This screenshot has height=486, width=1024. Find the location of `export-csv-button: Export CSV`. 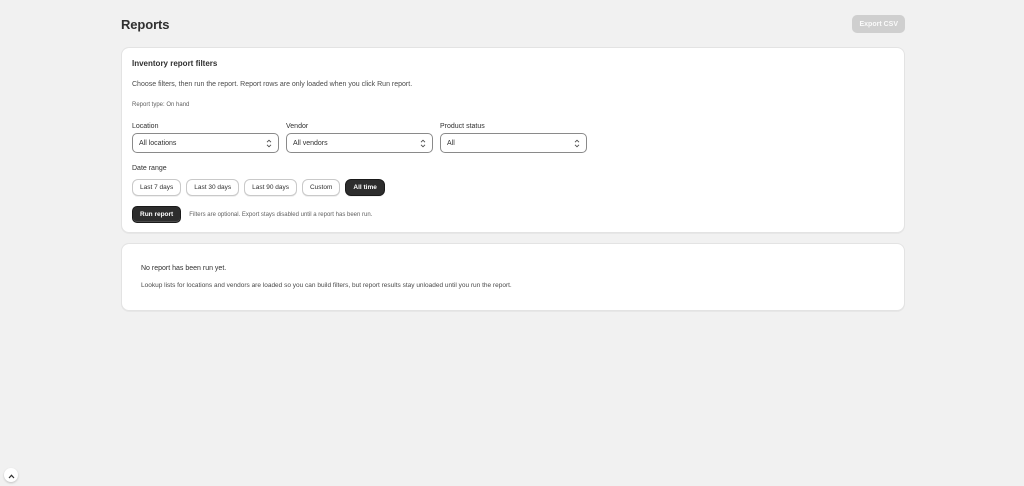

export-csv-button: Export CSV is located at coordinates (878, 24).